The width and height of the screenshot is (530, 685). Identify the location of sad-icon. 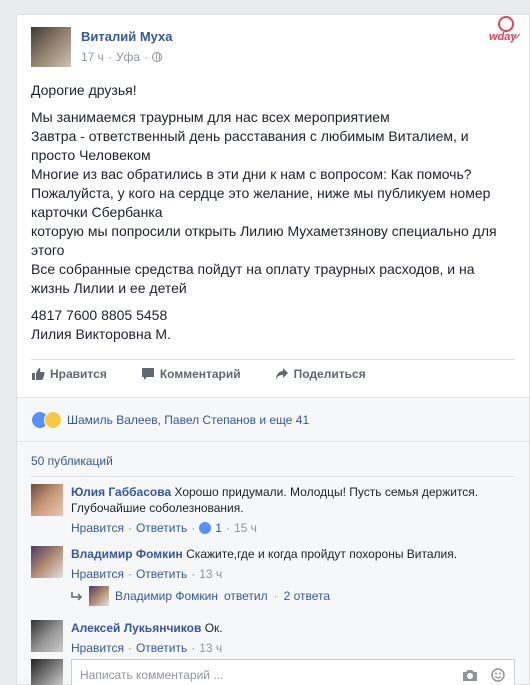
(53, 419).